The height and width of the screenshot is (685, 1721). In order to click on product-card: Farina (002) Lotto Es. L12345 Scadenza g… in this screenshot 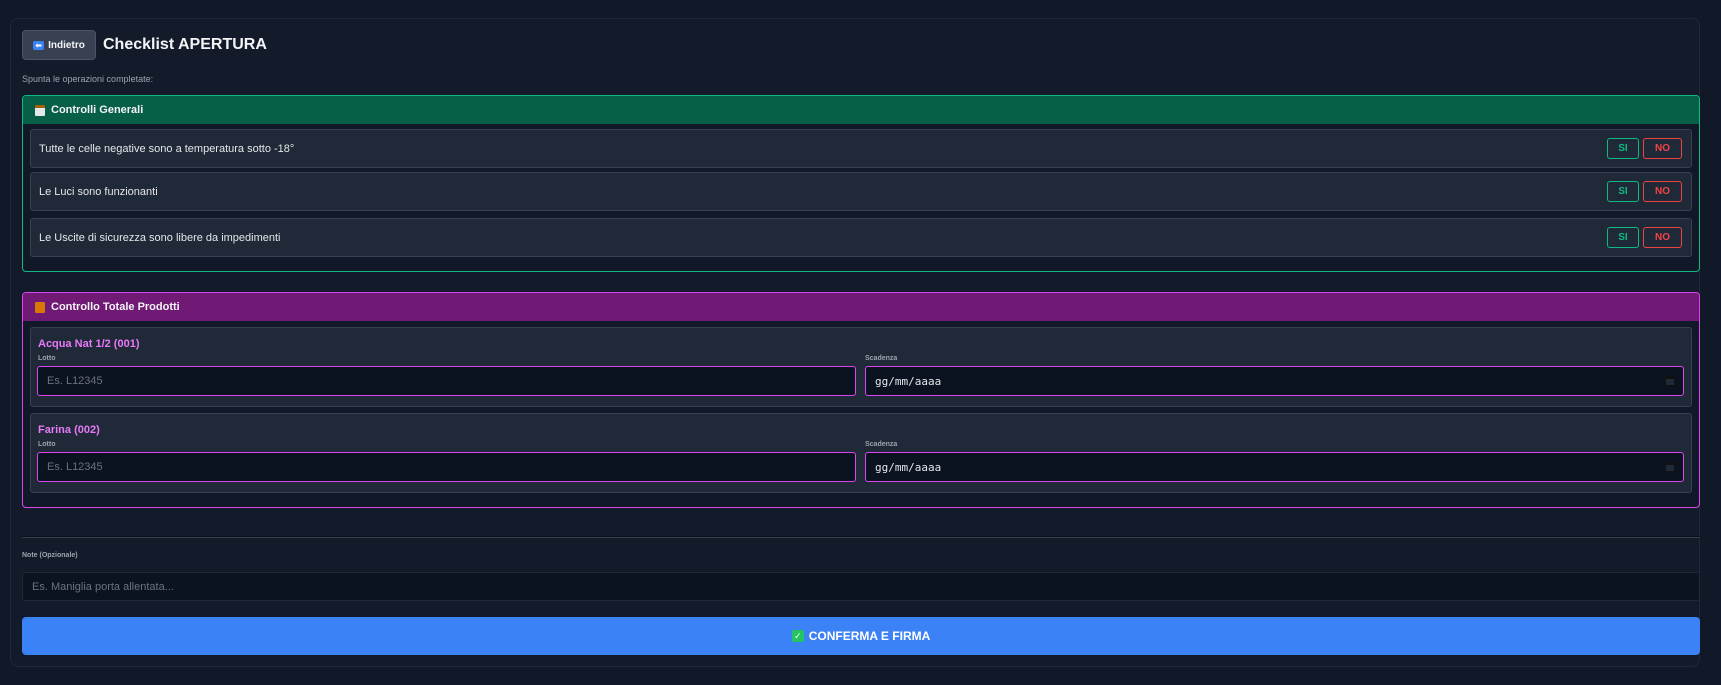, I will do `click(861, 453)`.